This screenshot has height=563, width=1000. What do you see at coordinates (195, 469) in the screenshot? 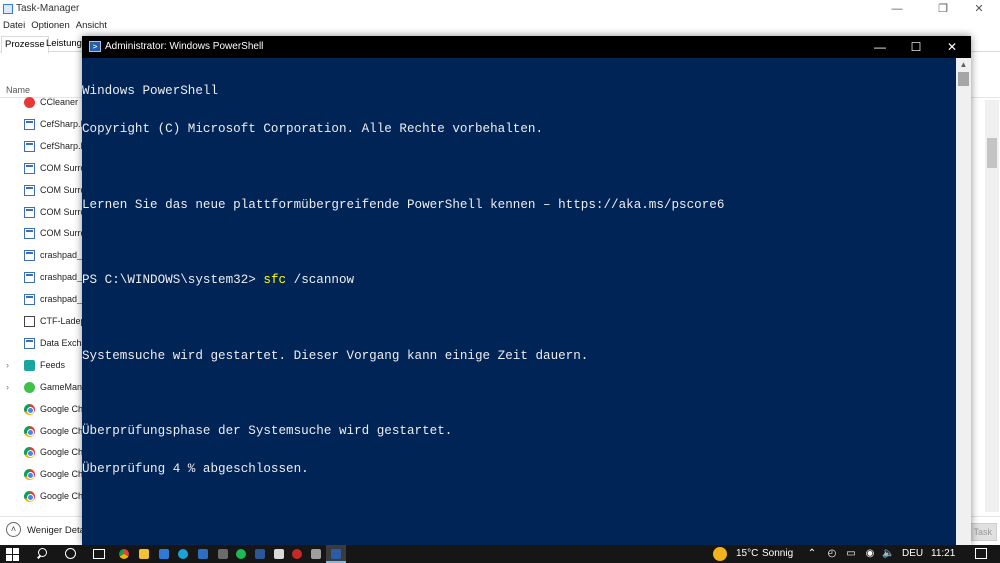
I see `console-line: Überprüfung 4 % abgeschlossen.` at bounding box center [195, 469].